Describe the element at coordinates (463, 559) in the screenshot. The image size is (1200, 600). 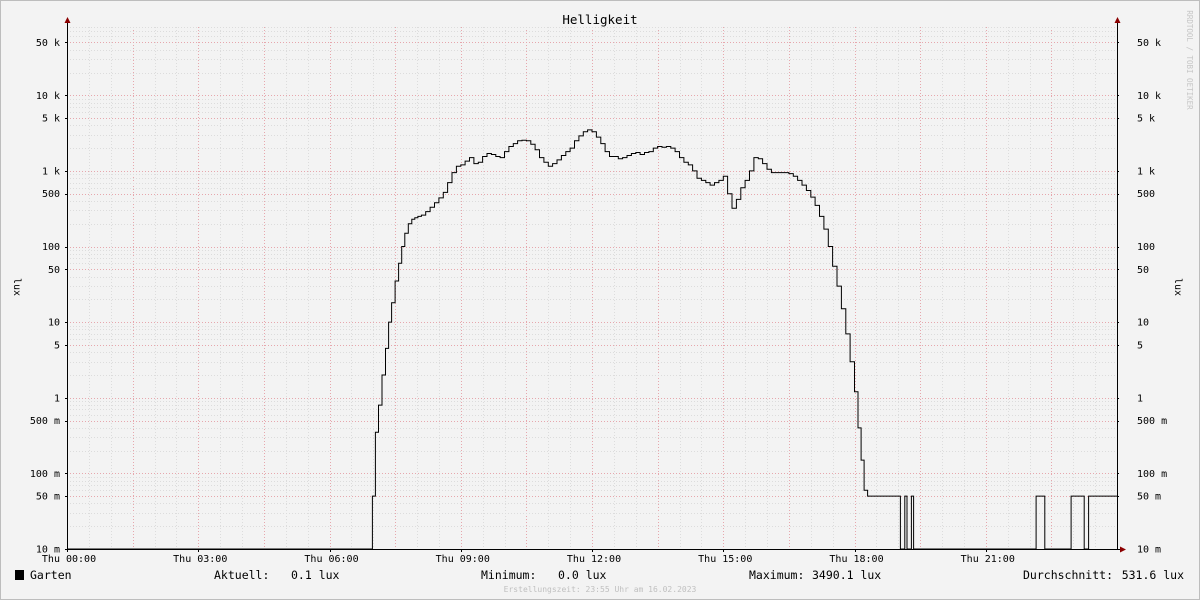
I see `x-tick-label: Thu 09:00` at that location.